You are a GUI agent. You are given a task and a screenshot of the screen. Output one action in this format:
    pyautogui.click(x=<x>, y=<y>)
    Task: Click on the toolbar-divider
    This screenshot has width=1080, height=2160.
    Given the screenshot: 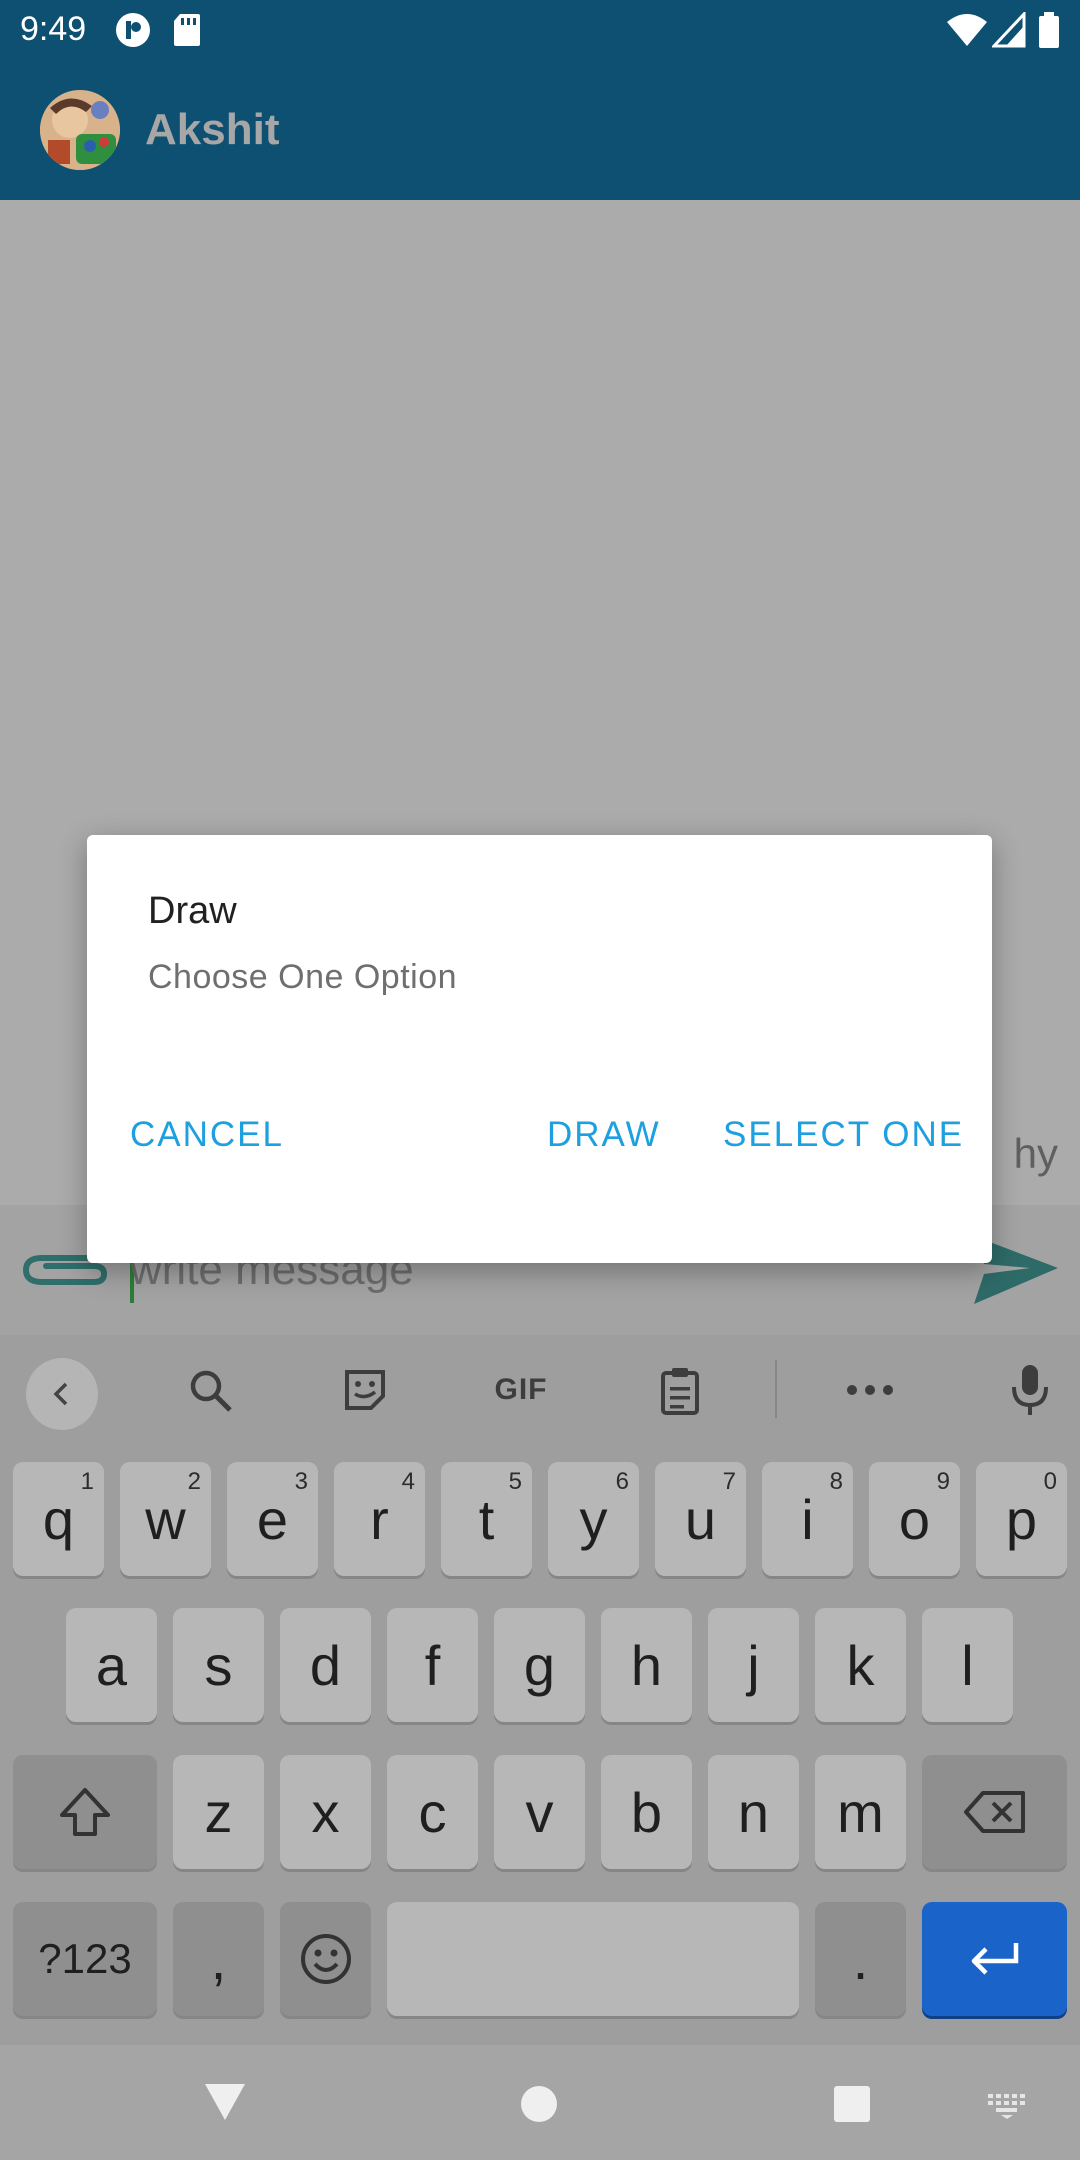 What is the action you would take?
    pyautogui.click(x=776, y=1389)
    